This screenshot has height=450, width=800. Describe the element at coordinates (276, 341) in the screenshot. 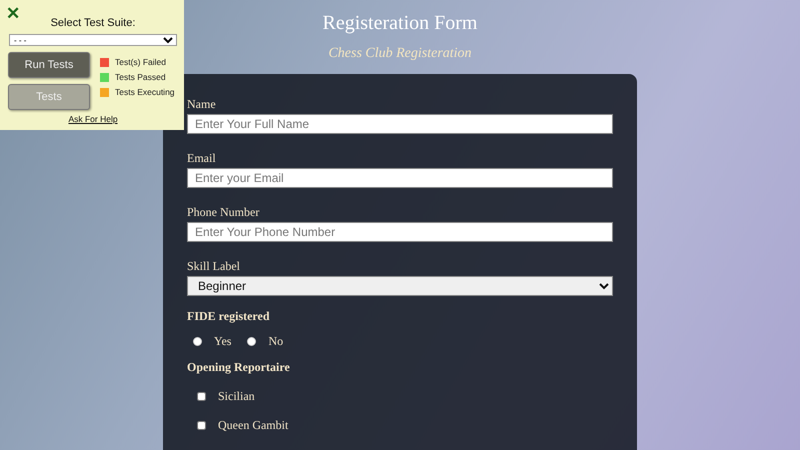

I see `radio-label: No` at that location.